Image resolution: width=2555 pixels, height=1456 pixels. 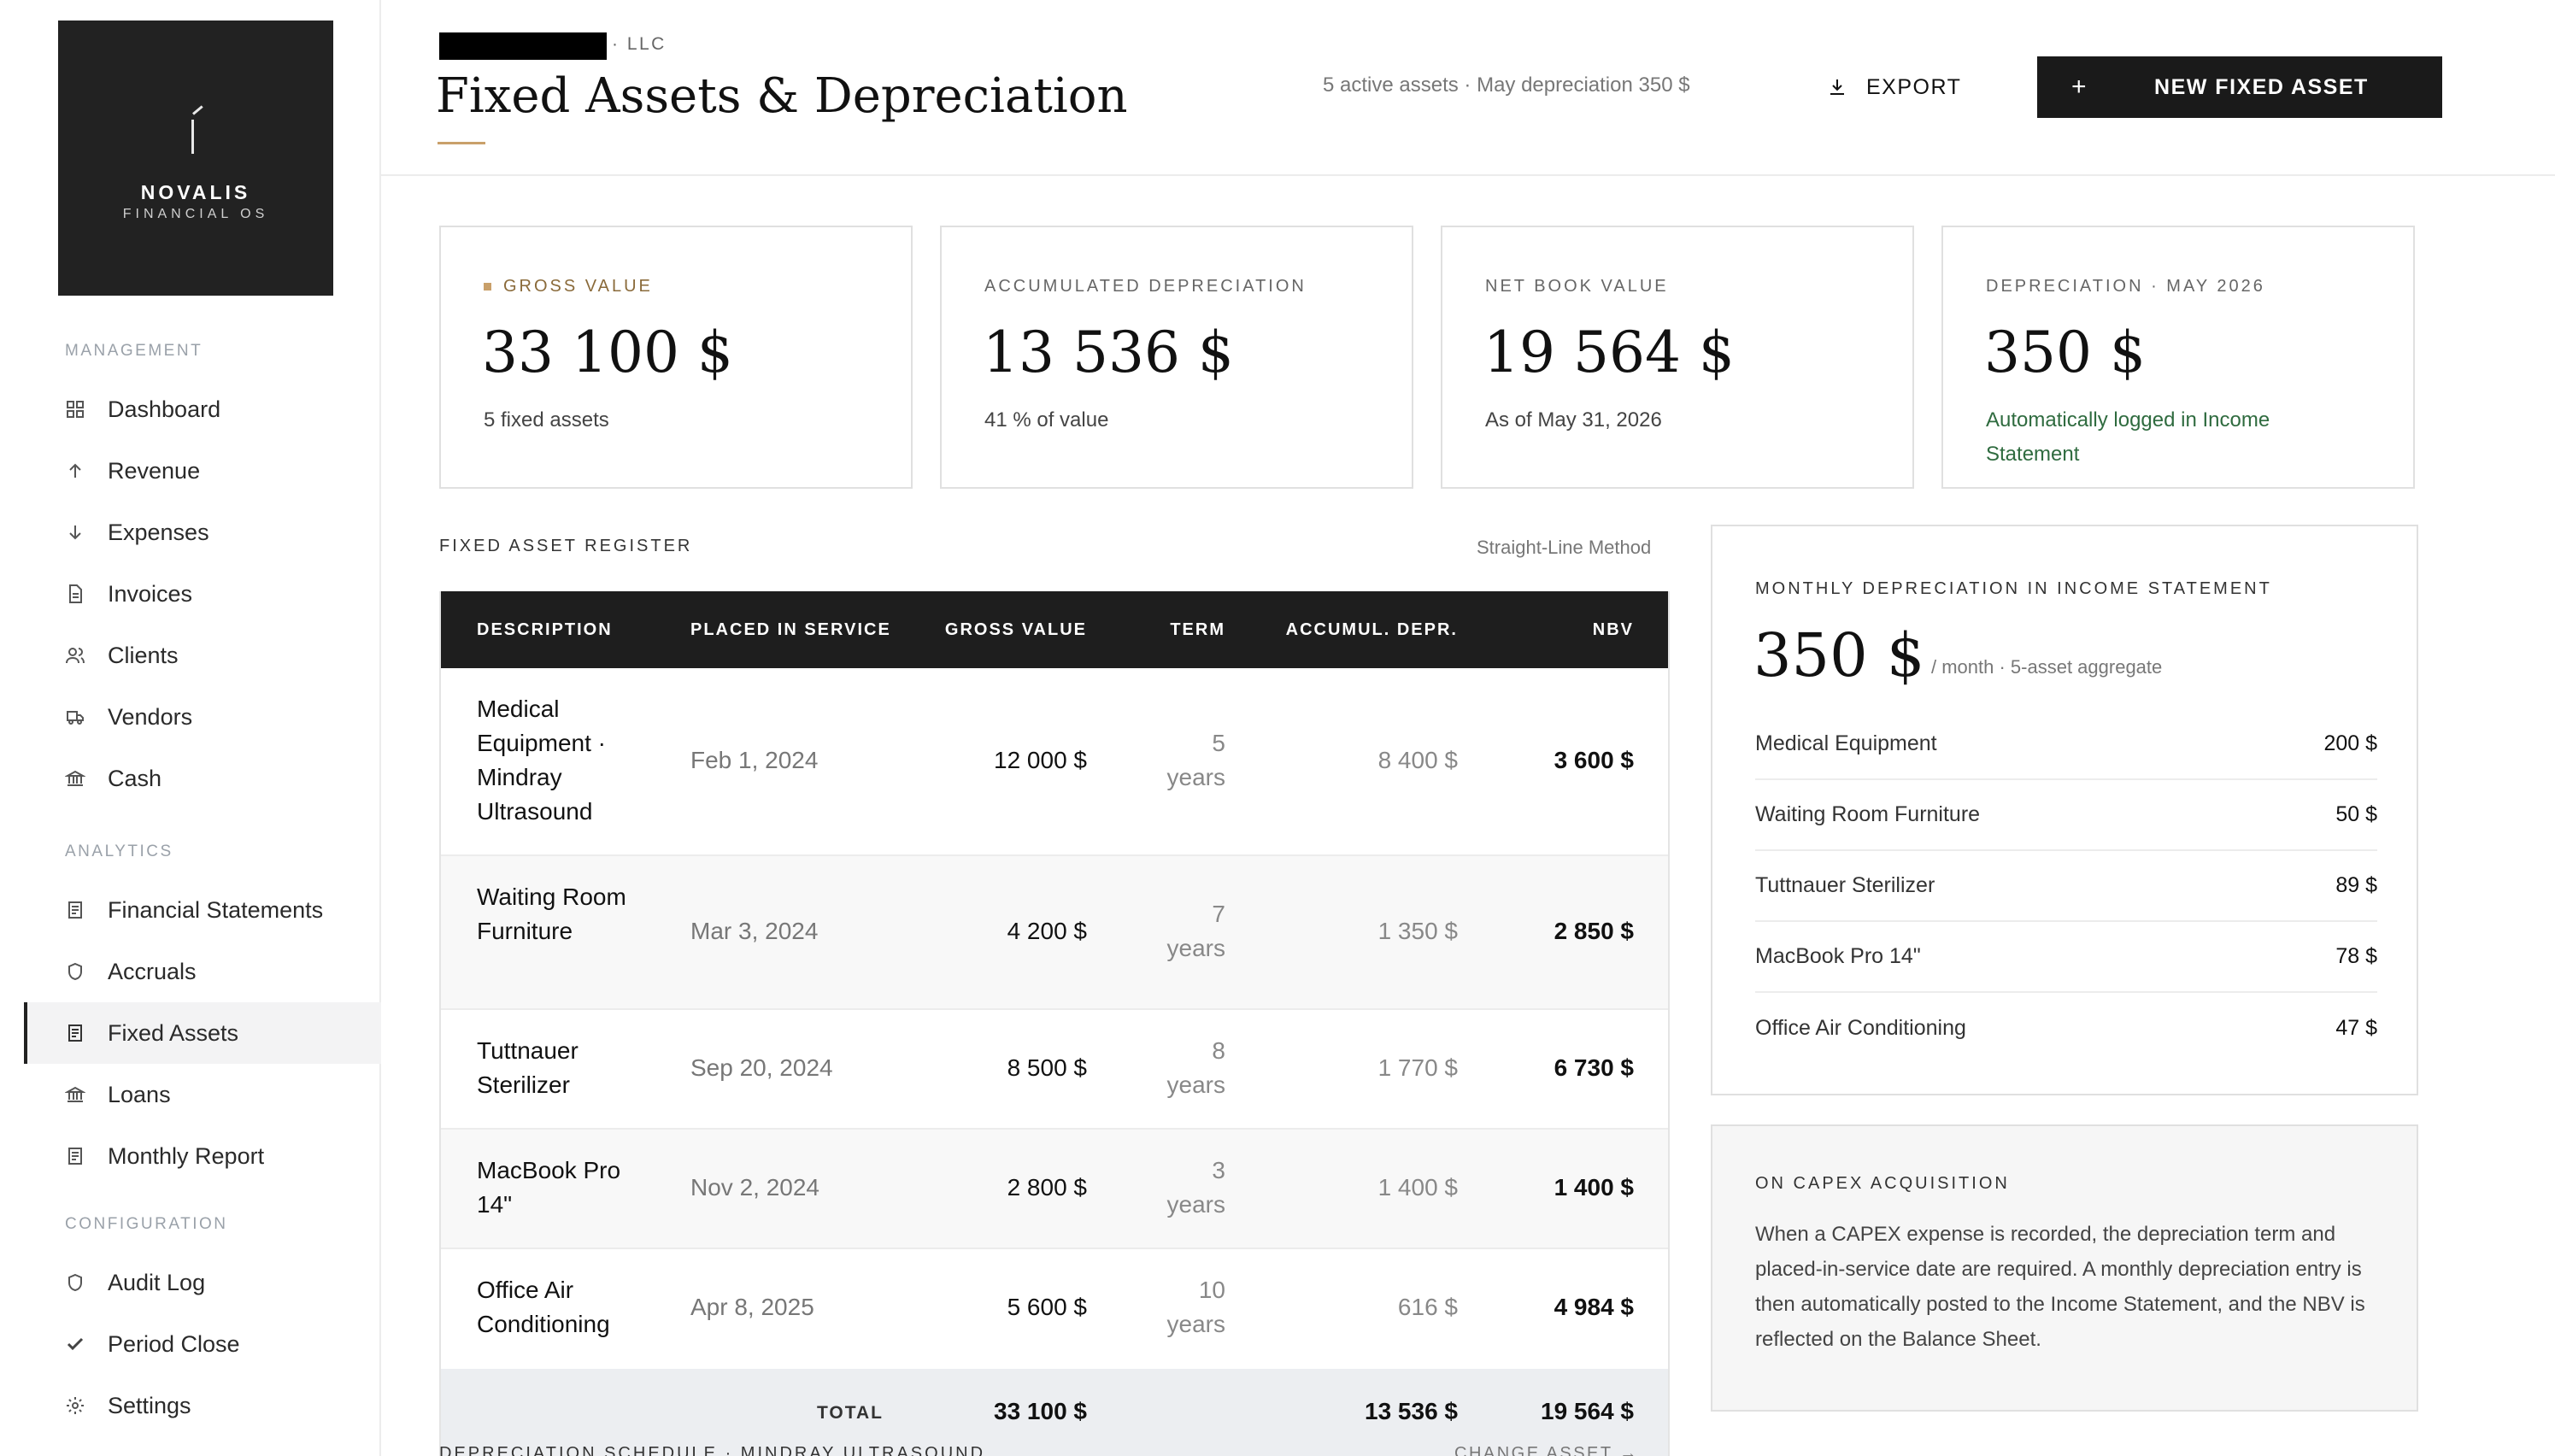 What do you see at coordinates (1417, 1187) in the screenshot?
I see `accumulated-depreciation: 1 400 $` at bounding box center [1417, 1187].